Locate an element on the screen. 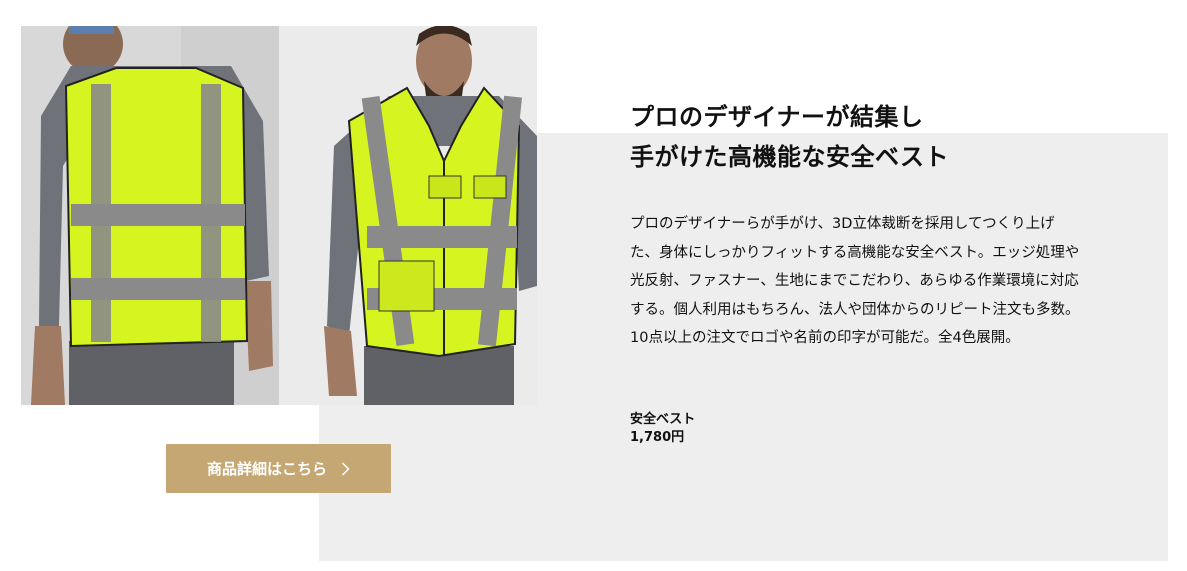 This screenshot has height=571, width=1187. product-details-button: 商品詳細はこちら is located at coordinates (278, 468).